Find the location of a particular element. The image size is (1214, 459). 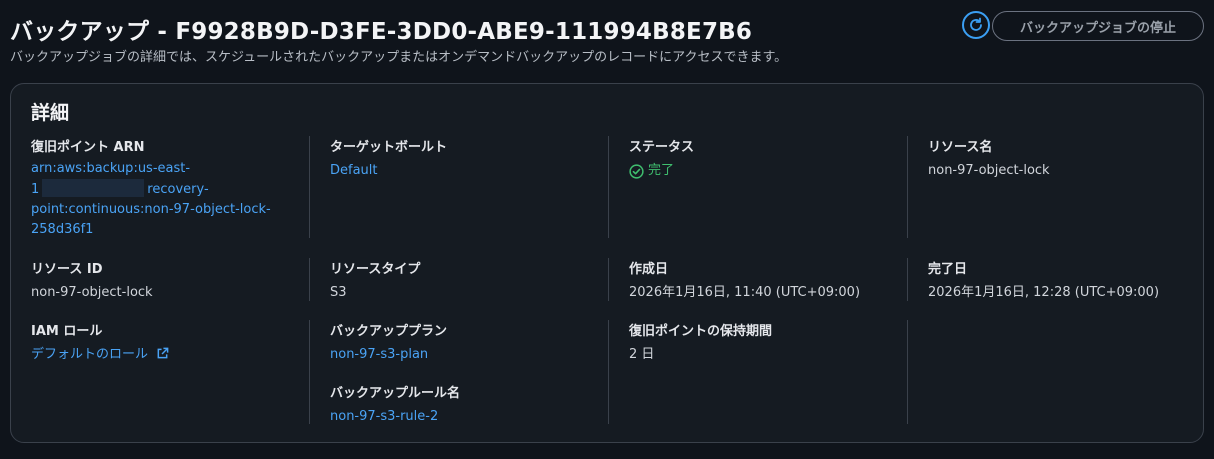

field-label: 作成日 is located at coordinates (649, 269).